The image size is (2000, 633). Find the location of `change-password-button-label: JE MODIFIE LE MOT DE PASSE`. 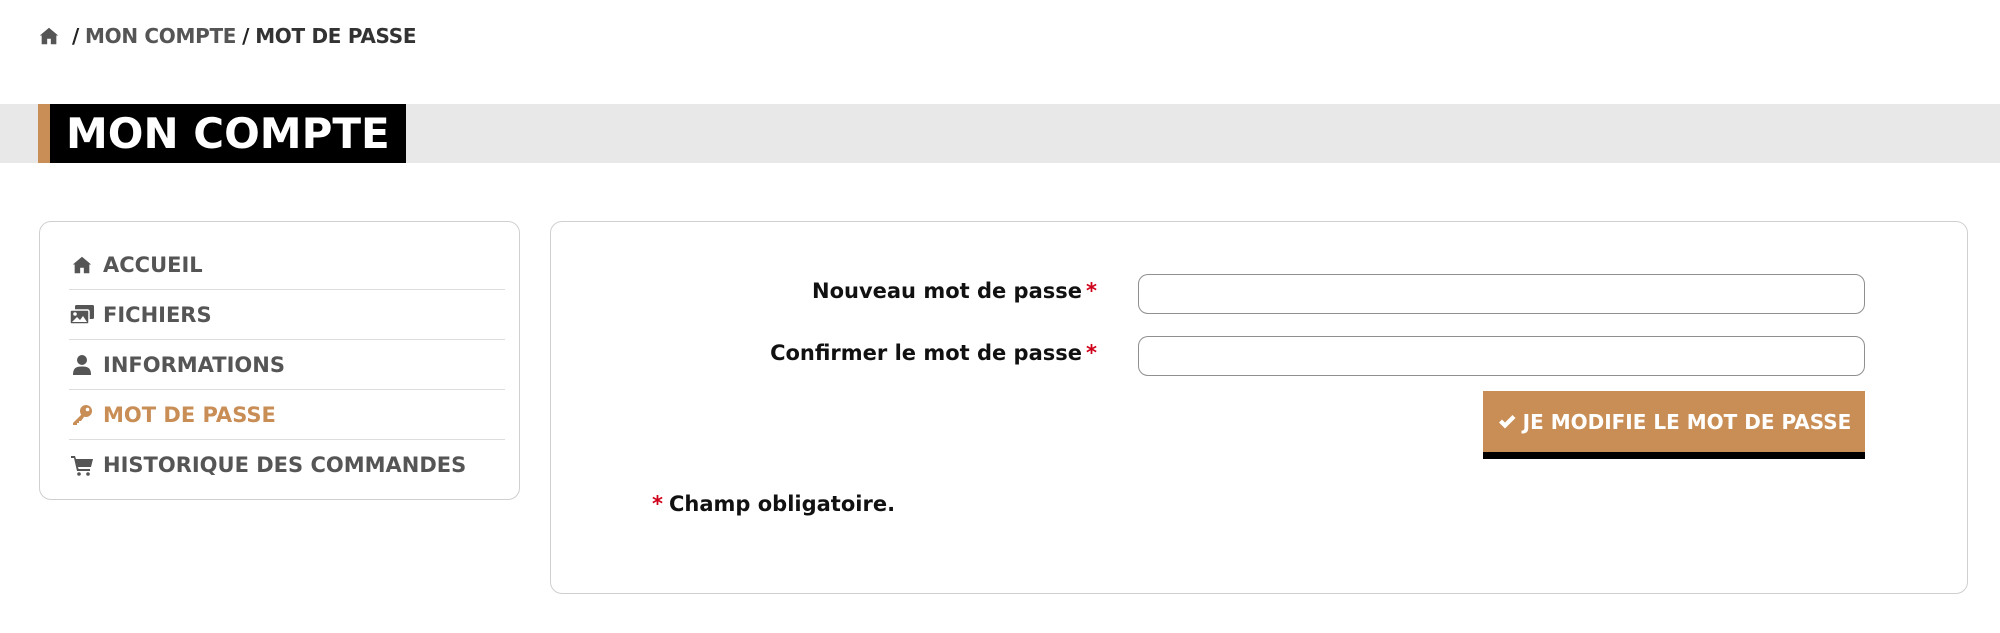

change-password-button-label: JE MODIFIE LE MOT DE PASSE is located at coordinates (1687, 421).